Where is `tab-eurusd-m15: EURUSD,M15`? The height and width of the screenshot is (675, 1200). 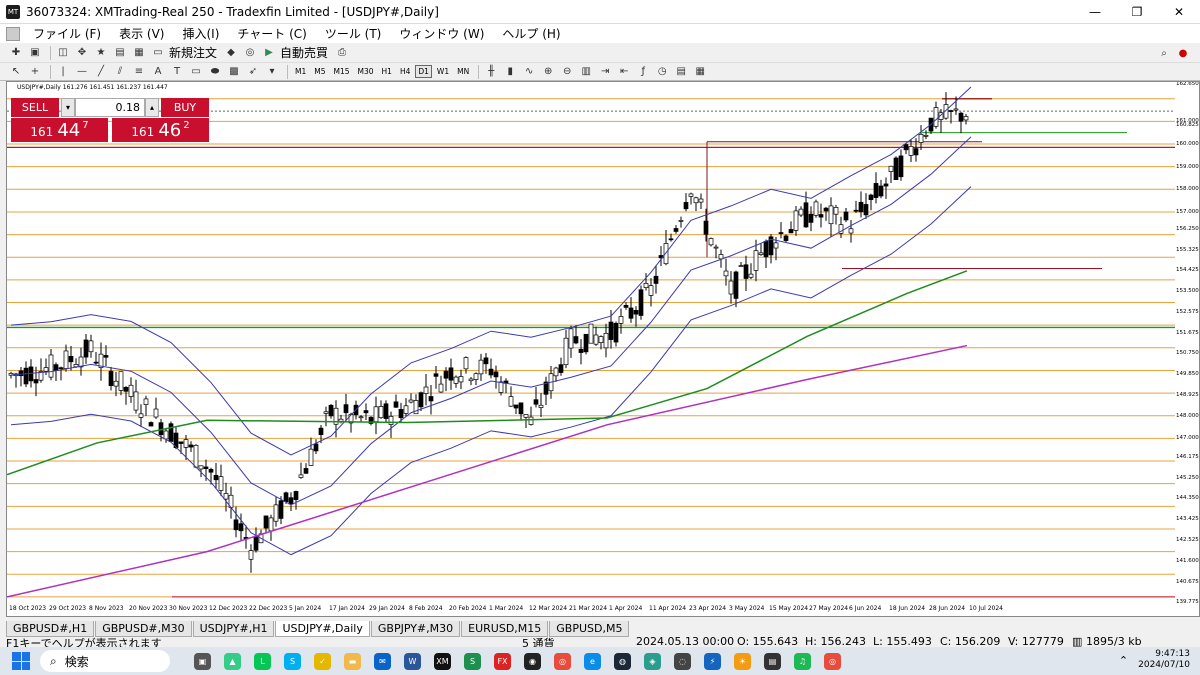
tab-eurusd-m15: EURUSD,M15 is located at coordinates (505, 629).